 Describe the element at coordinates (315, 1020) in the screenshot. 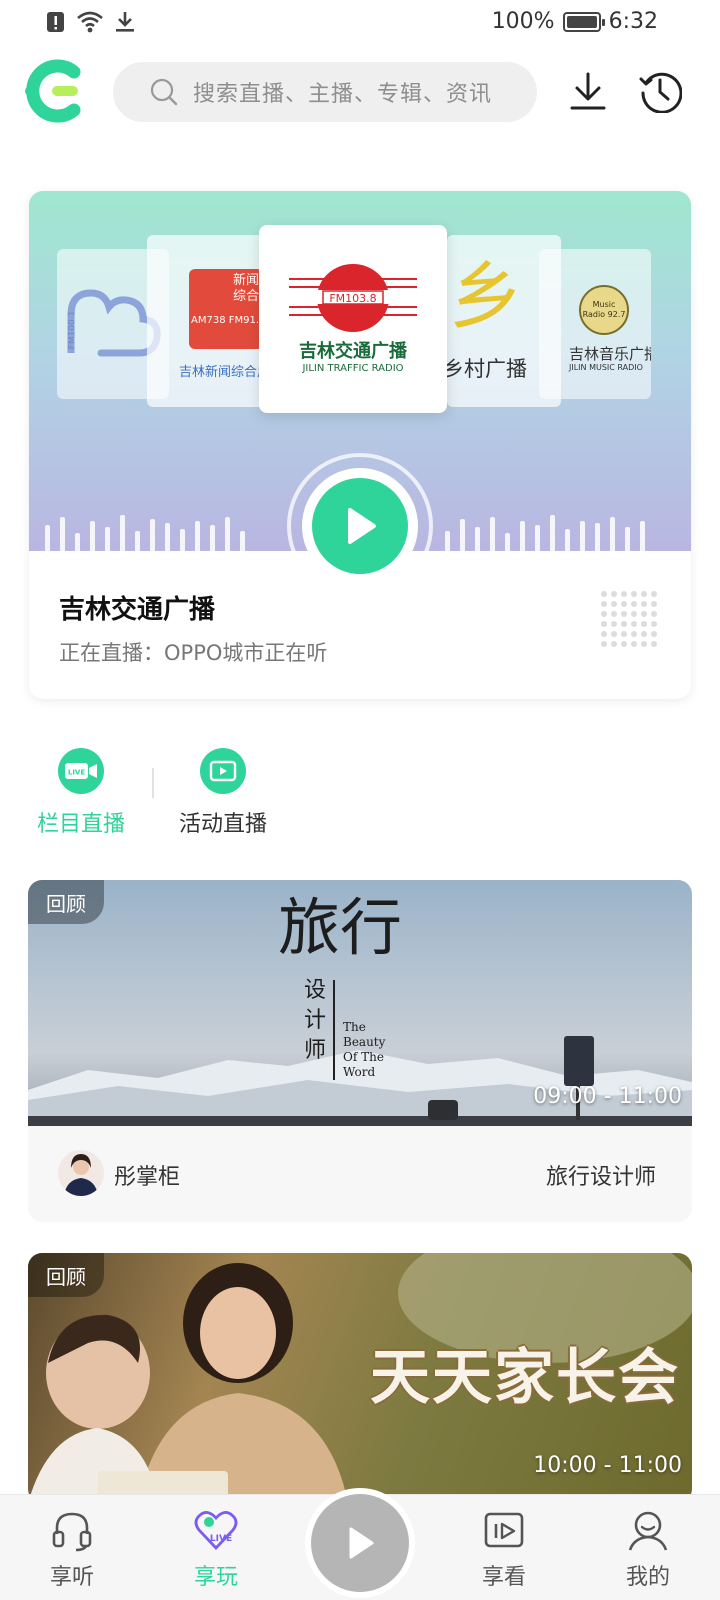

I see `cover-1-subtitle: 设计师` at that location.